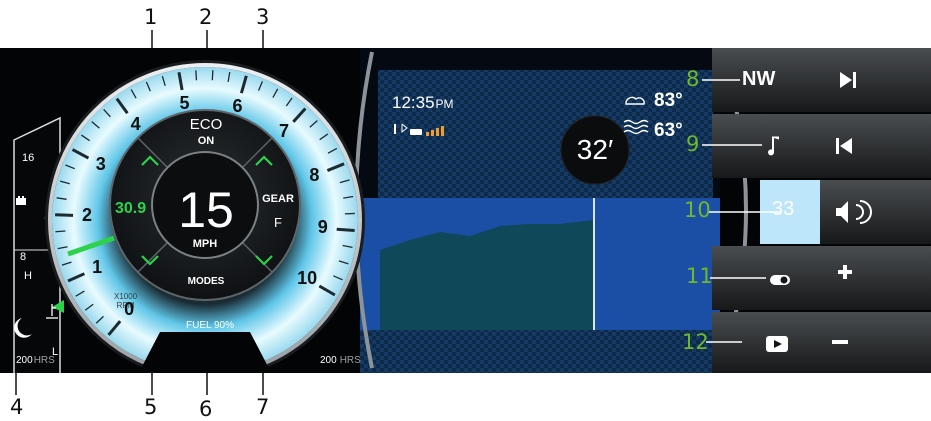 This screenshot has height=421, width=931. What do you see at coordinates (695, 342) in the screenshot?
I see `callout-12: 12` at bounding box center [695, 342].